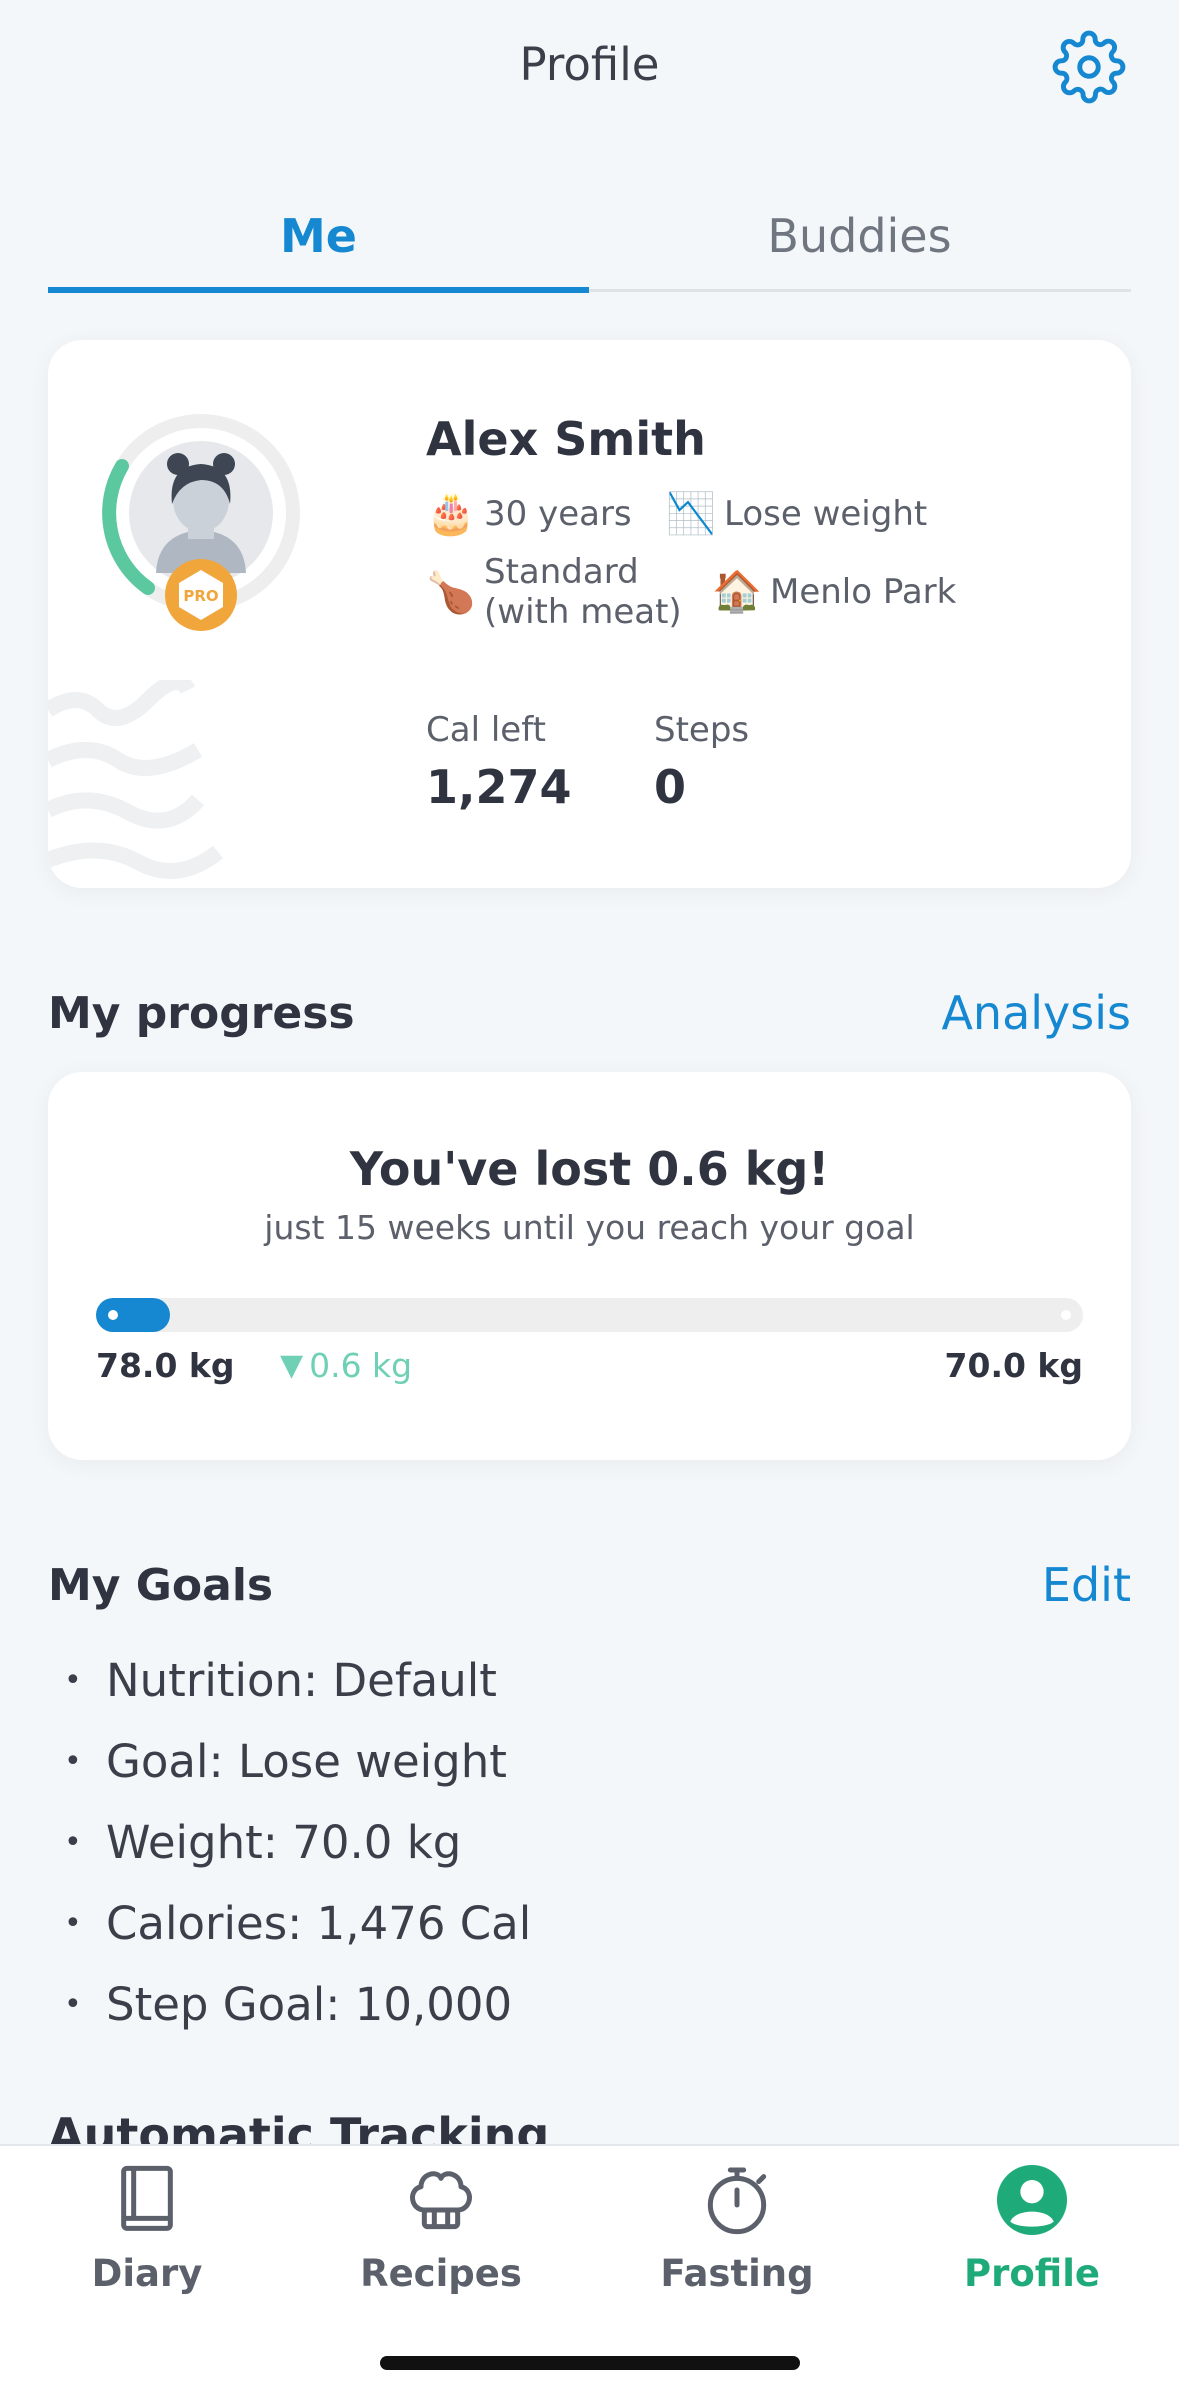 This screenshot has width=1179, height=2396. I want to click on diet-line-1: Standard, so click(561, 572).